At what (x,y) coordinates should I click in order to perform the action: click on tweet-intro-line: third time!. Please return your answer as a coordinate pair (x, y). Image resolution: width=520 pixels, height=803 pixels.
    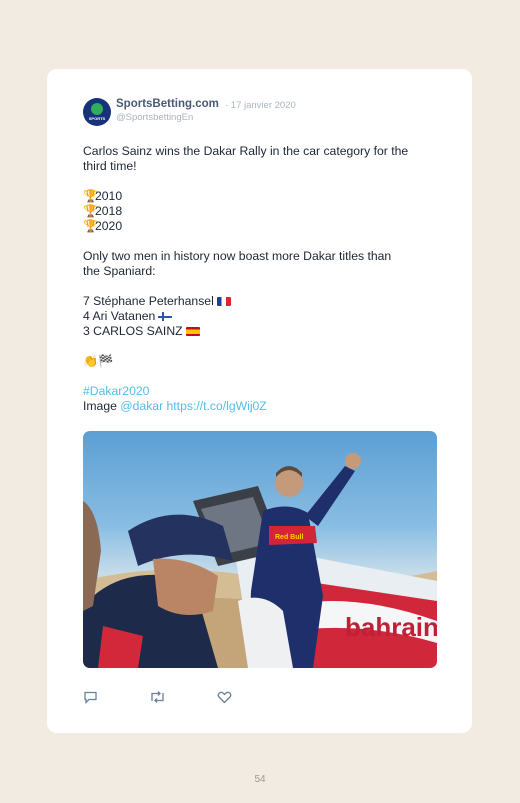
    Looking at the image, I should click on (110, 166).